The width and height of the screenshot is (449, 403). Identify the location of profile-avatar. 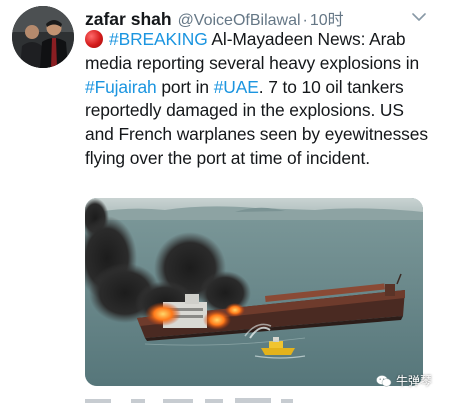
(43, 37).